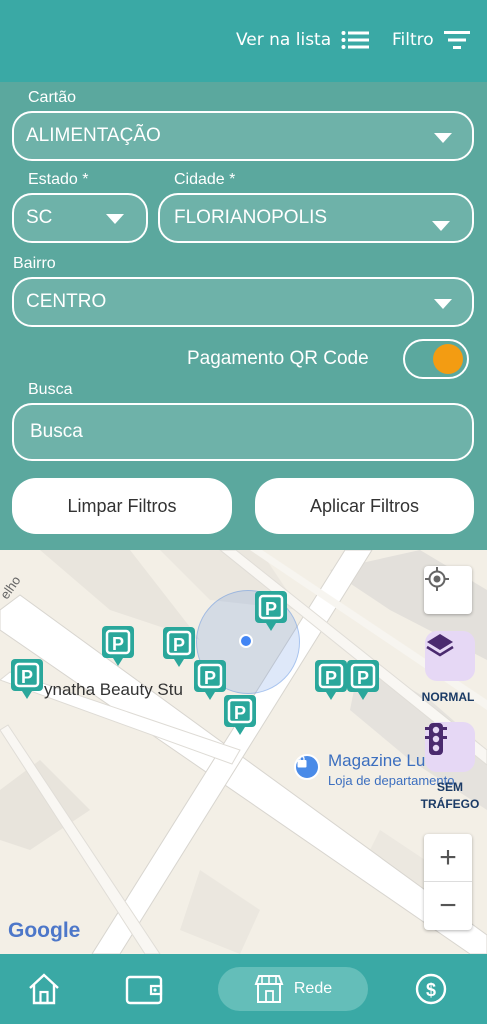  Describe the element at coordinates (52, 97) in the screenshot. I see `card-label: Cartão` at that location.